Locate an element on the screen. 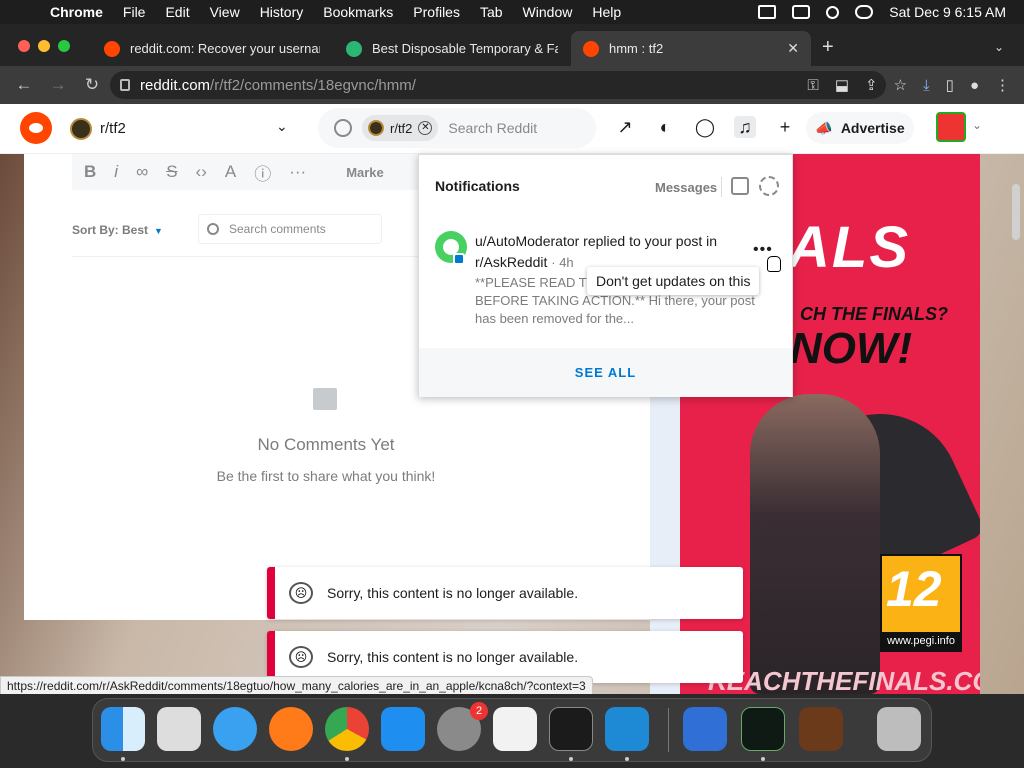 Image resolution: width=1024 pixels, height=768 pixels. install-icon: ⬓ is located at coordinates (842, 85).